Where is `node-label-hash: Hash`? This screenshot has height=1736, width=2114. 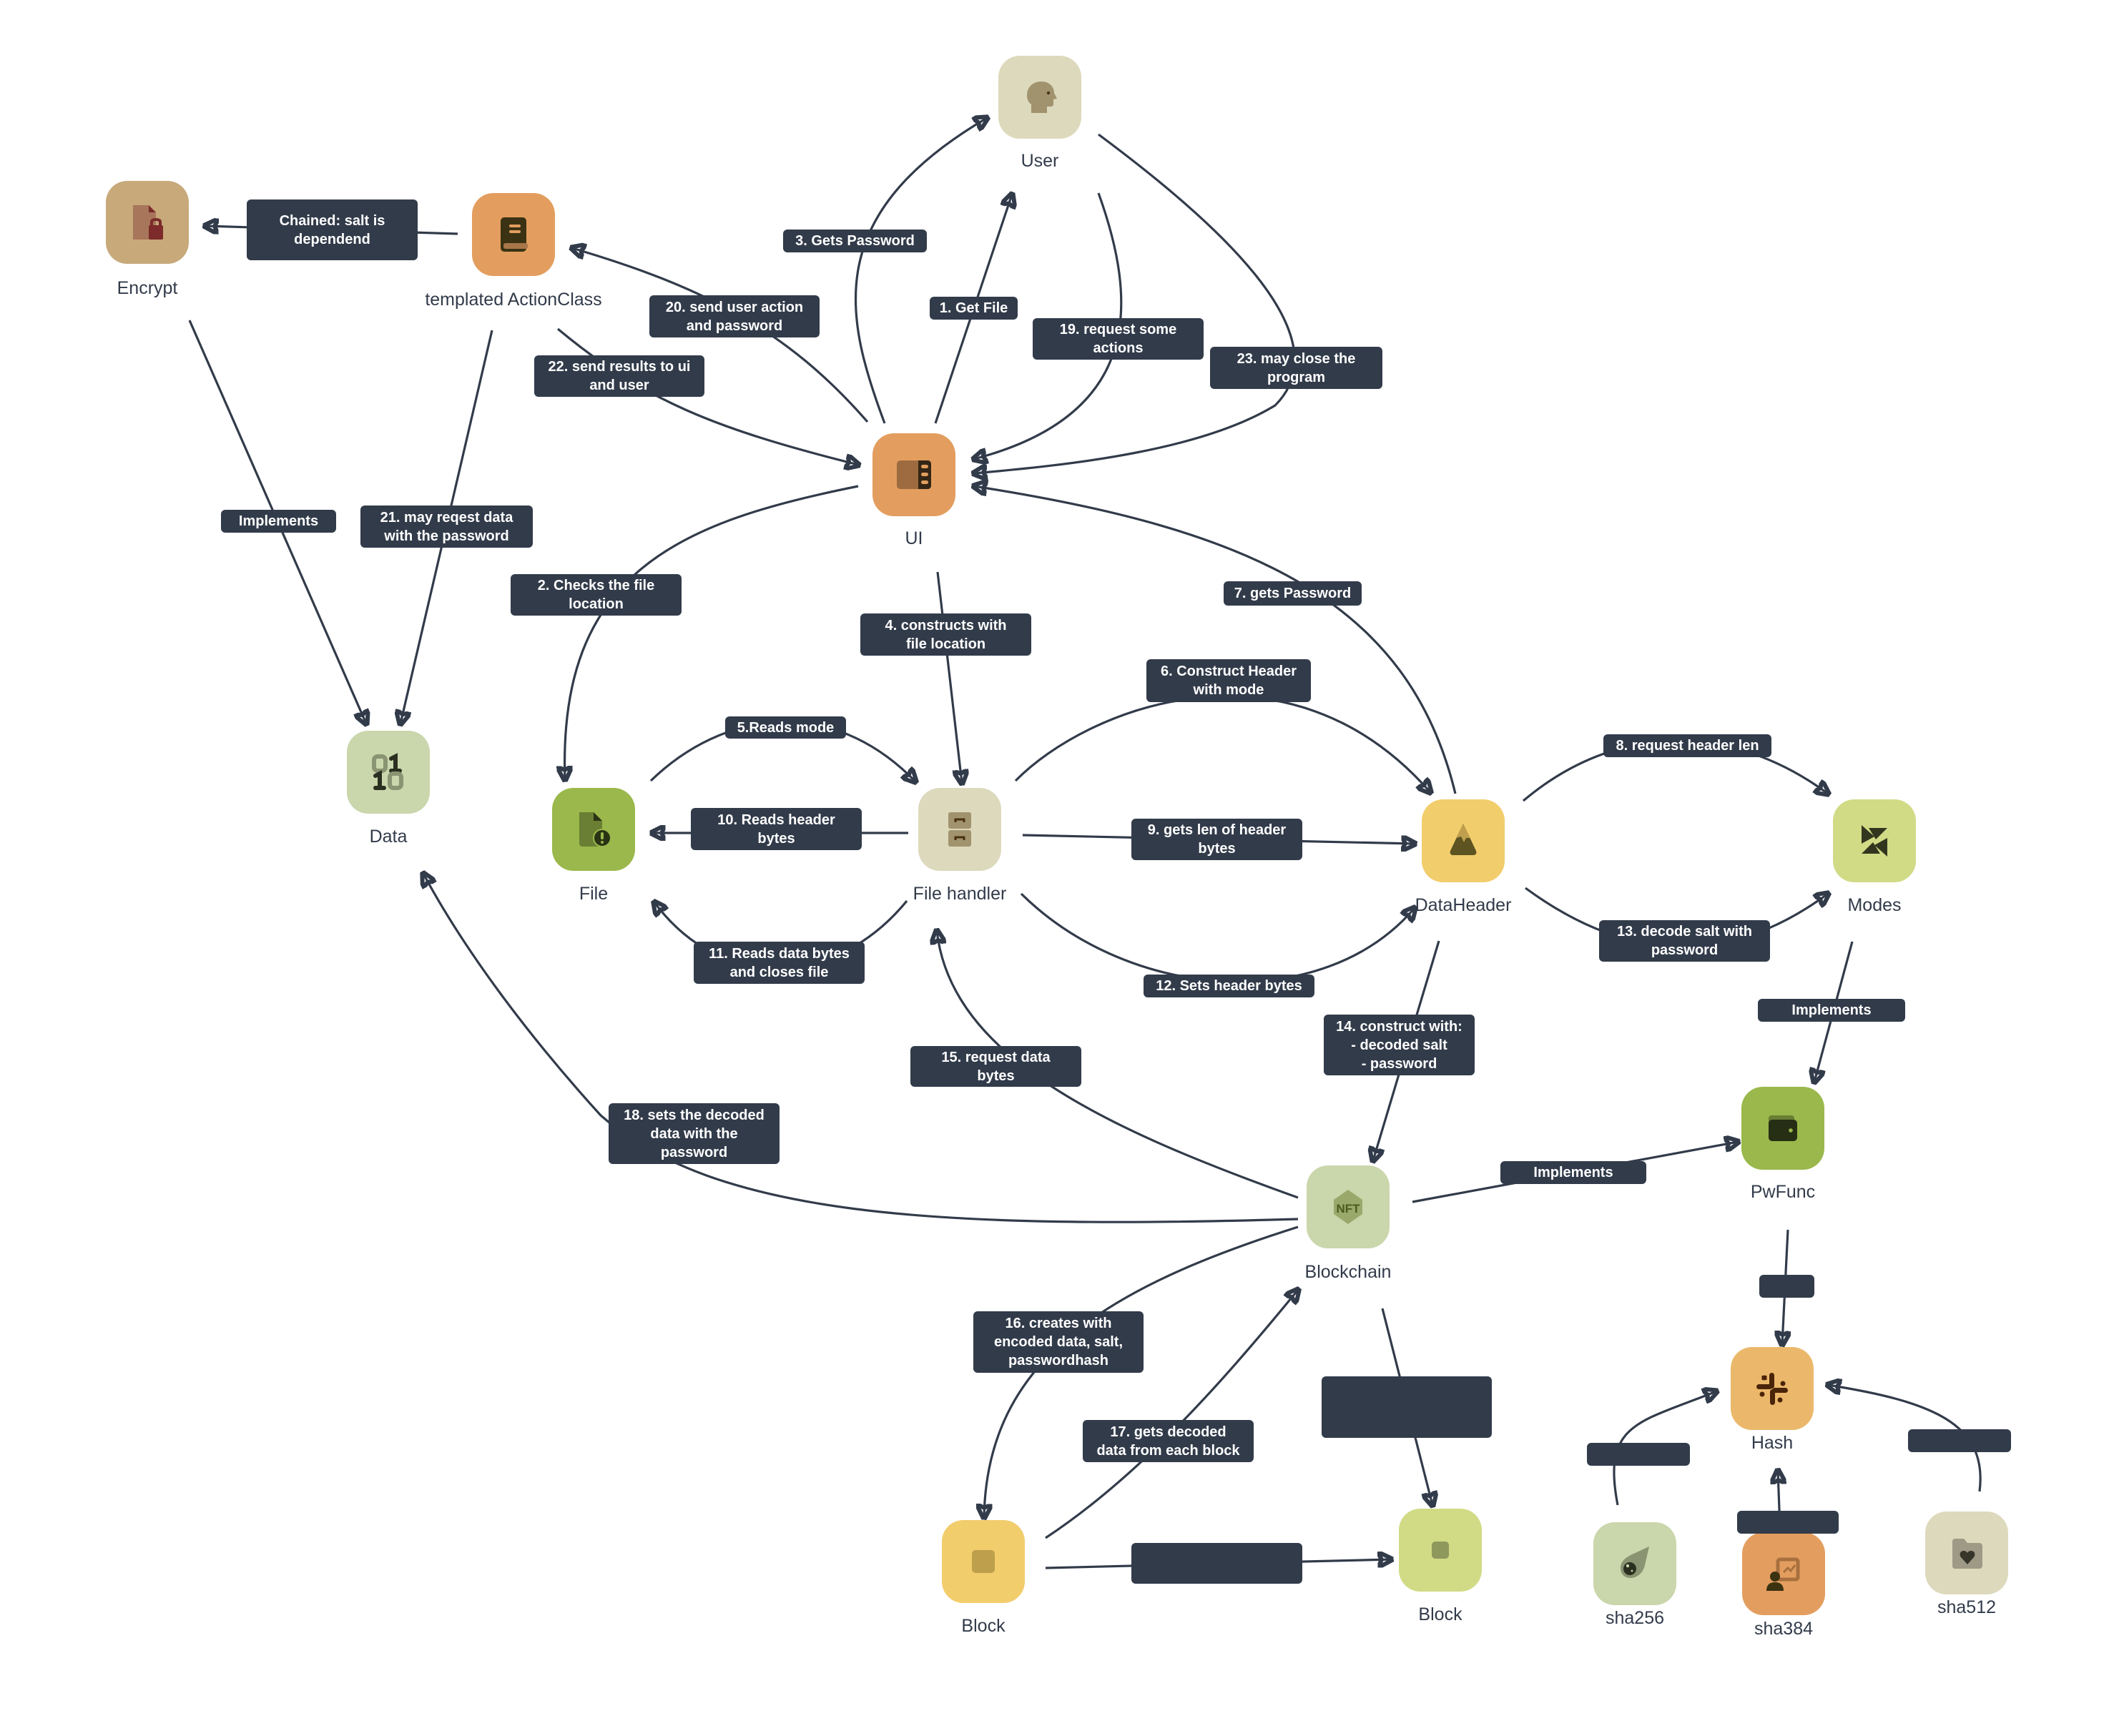
node-label-hash: Hash is located at coordinates (1772, 1443).